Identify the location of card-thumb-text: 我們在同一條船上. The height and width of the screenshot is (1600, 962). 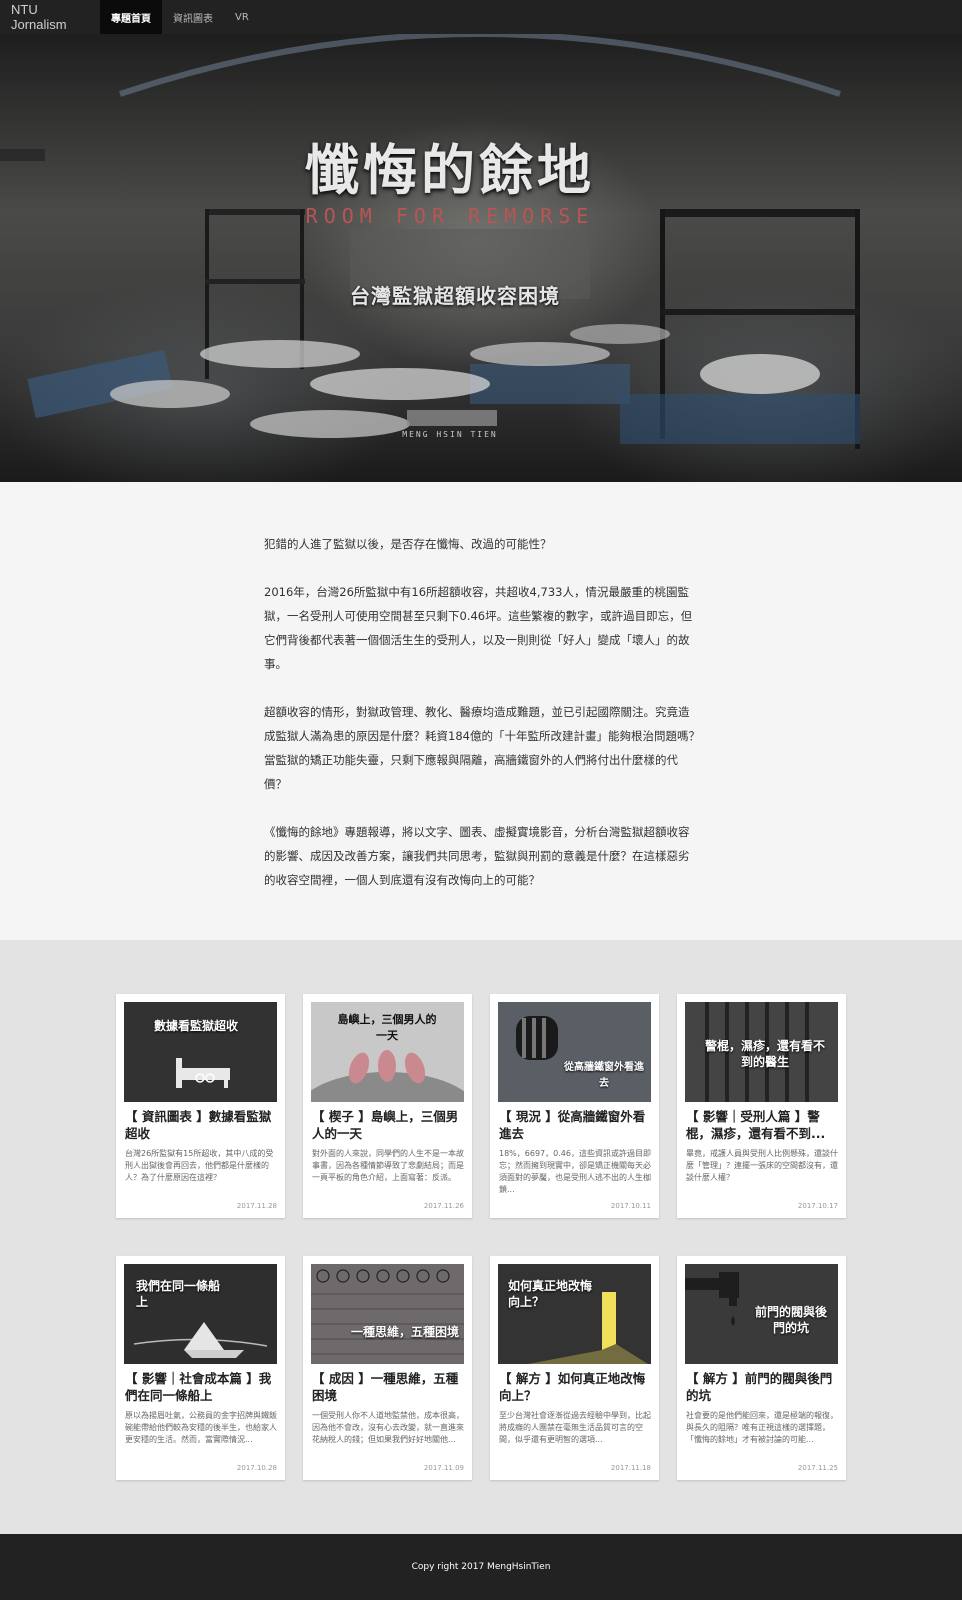
(178, 1294).